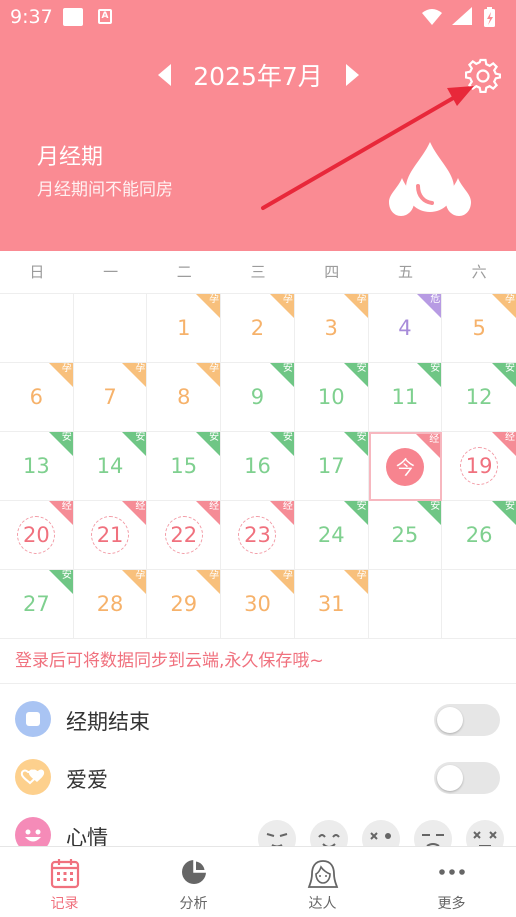  I want to click on calendar-day: 安 13, so click(37, 466).